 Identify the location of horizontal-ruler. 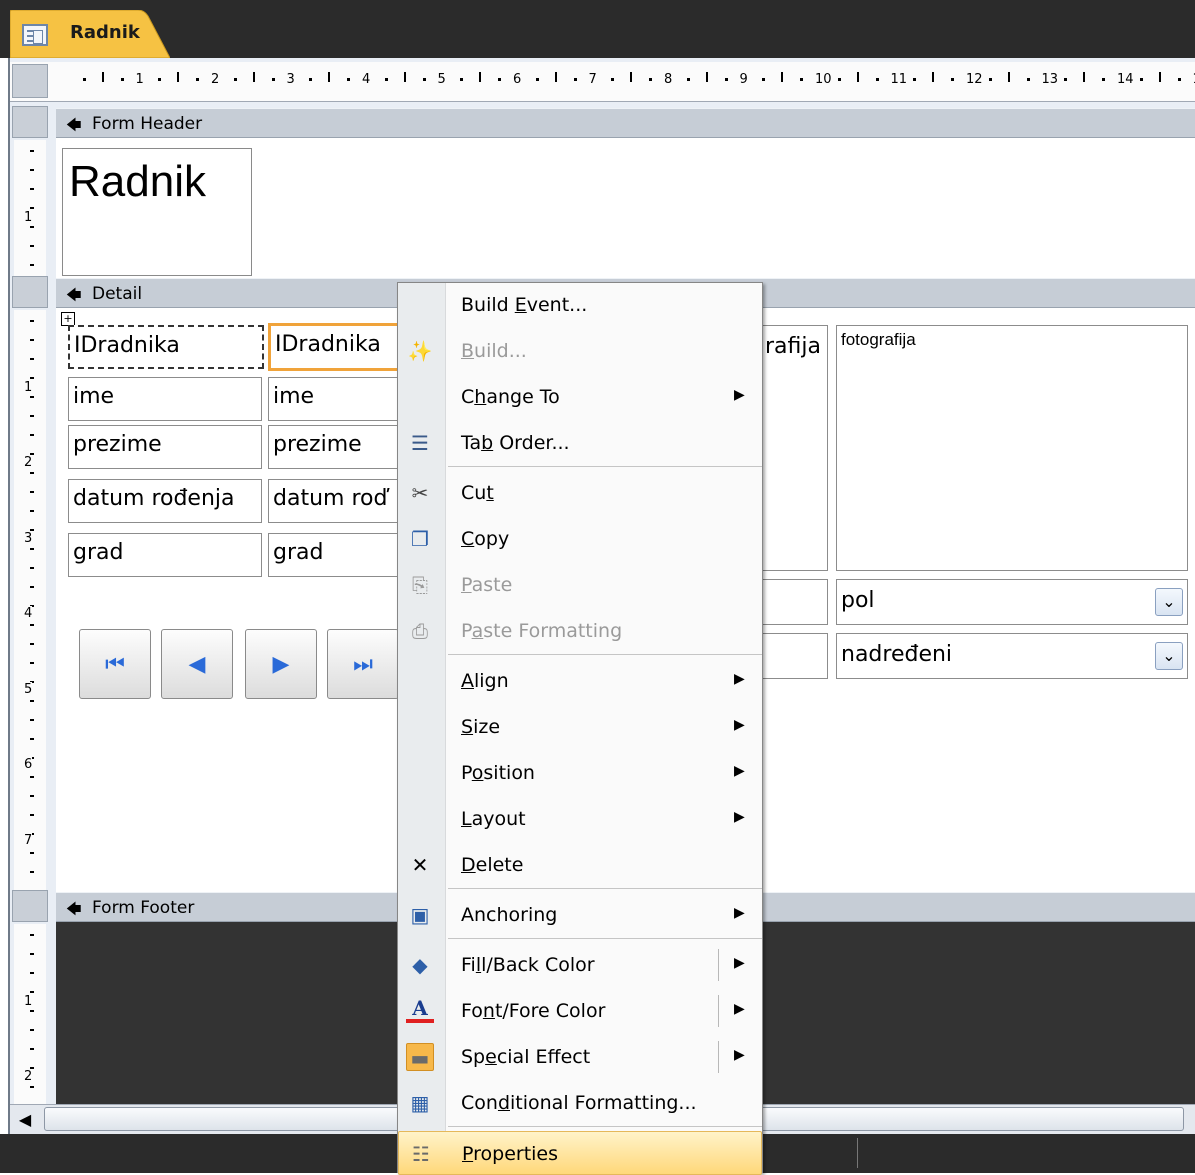
(602, 82).